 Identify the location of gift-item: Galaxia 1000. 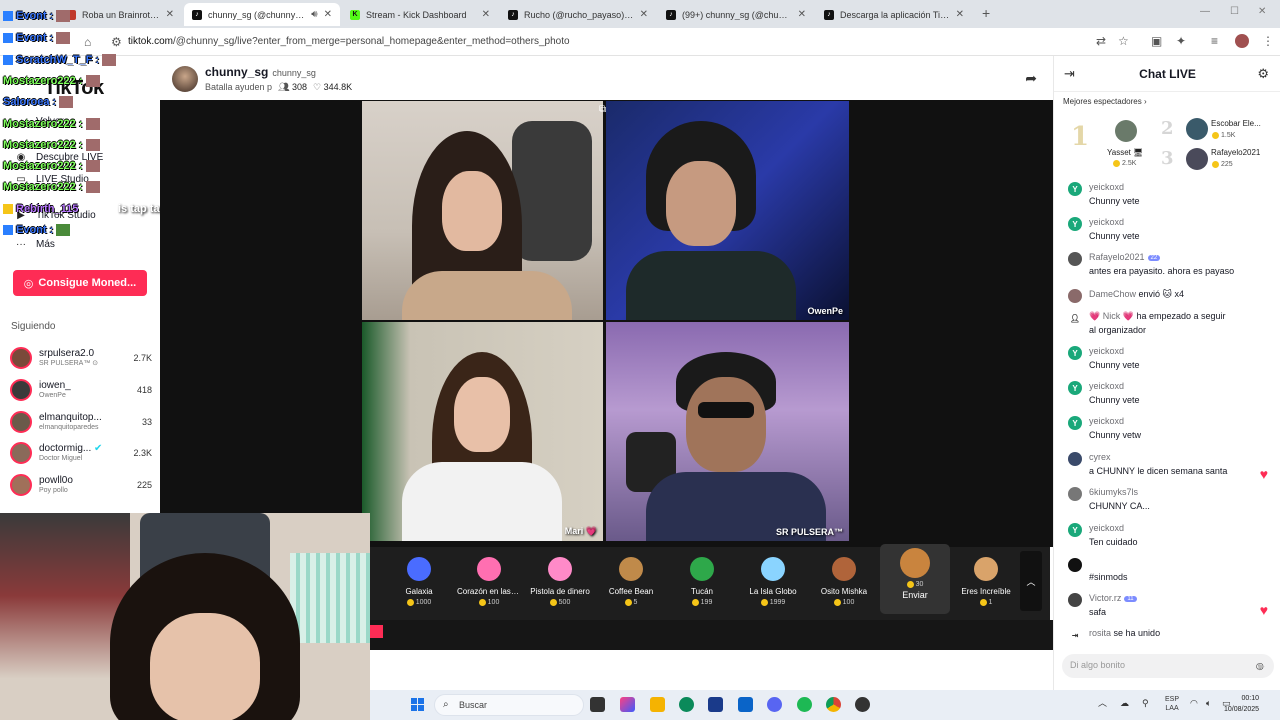
(419, 584).